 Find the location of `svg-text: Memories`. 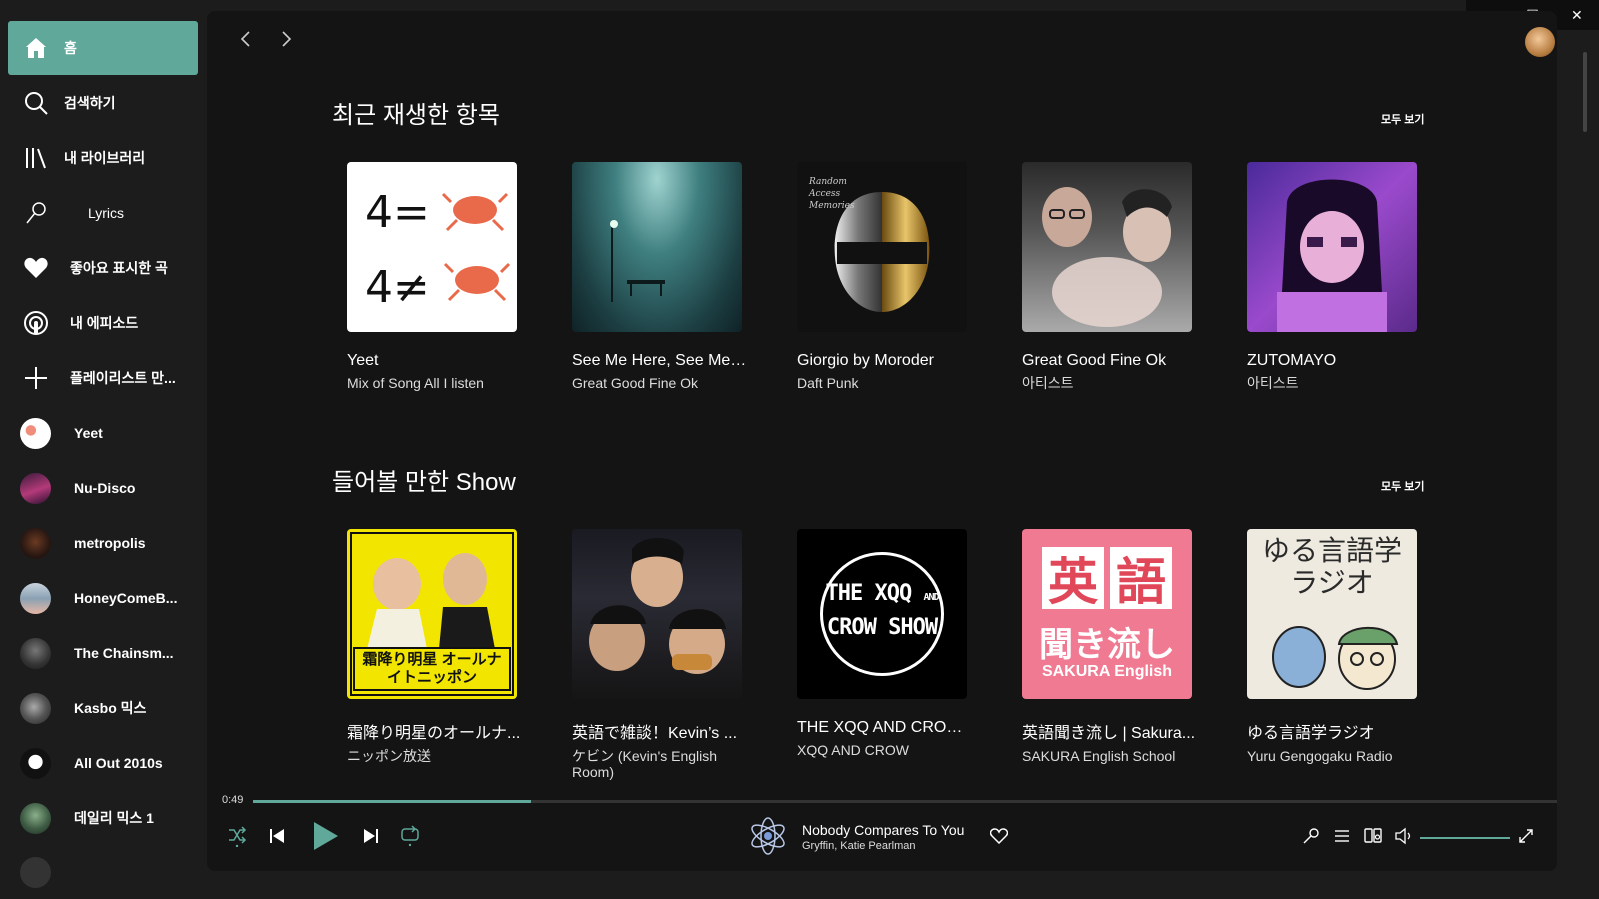

svg-text: Memories is located at coordinates (831, 206).